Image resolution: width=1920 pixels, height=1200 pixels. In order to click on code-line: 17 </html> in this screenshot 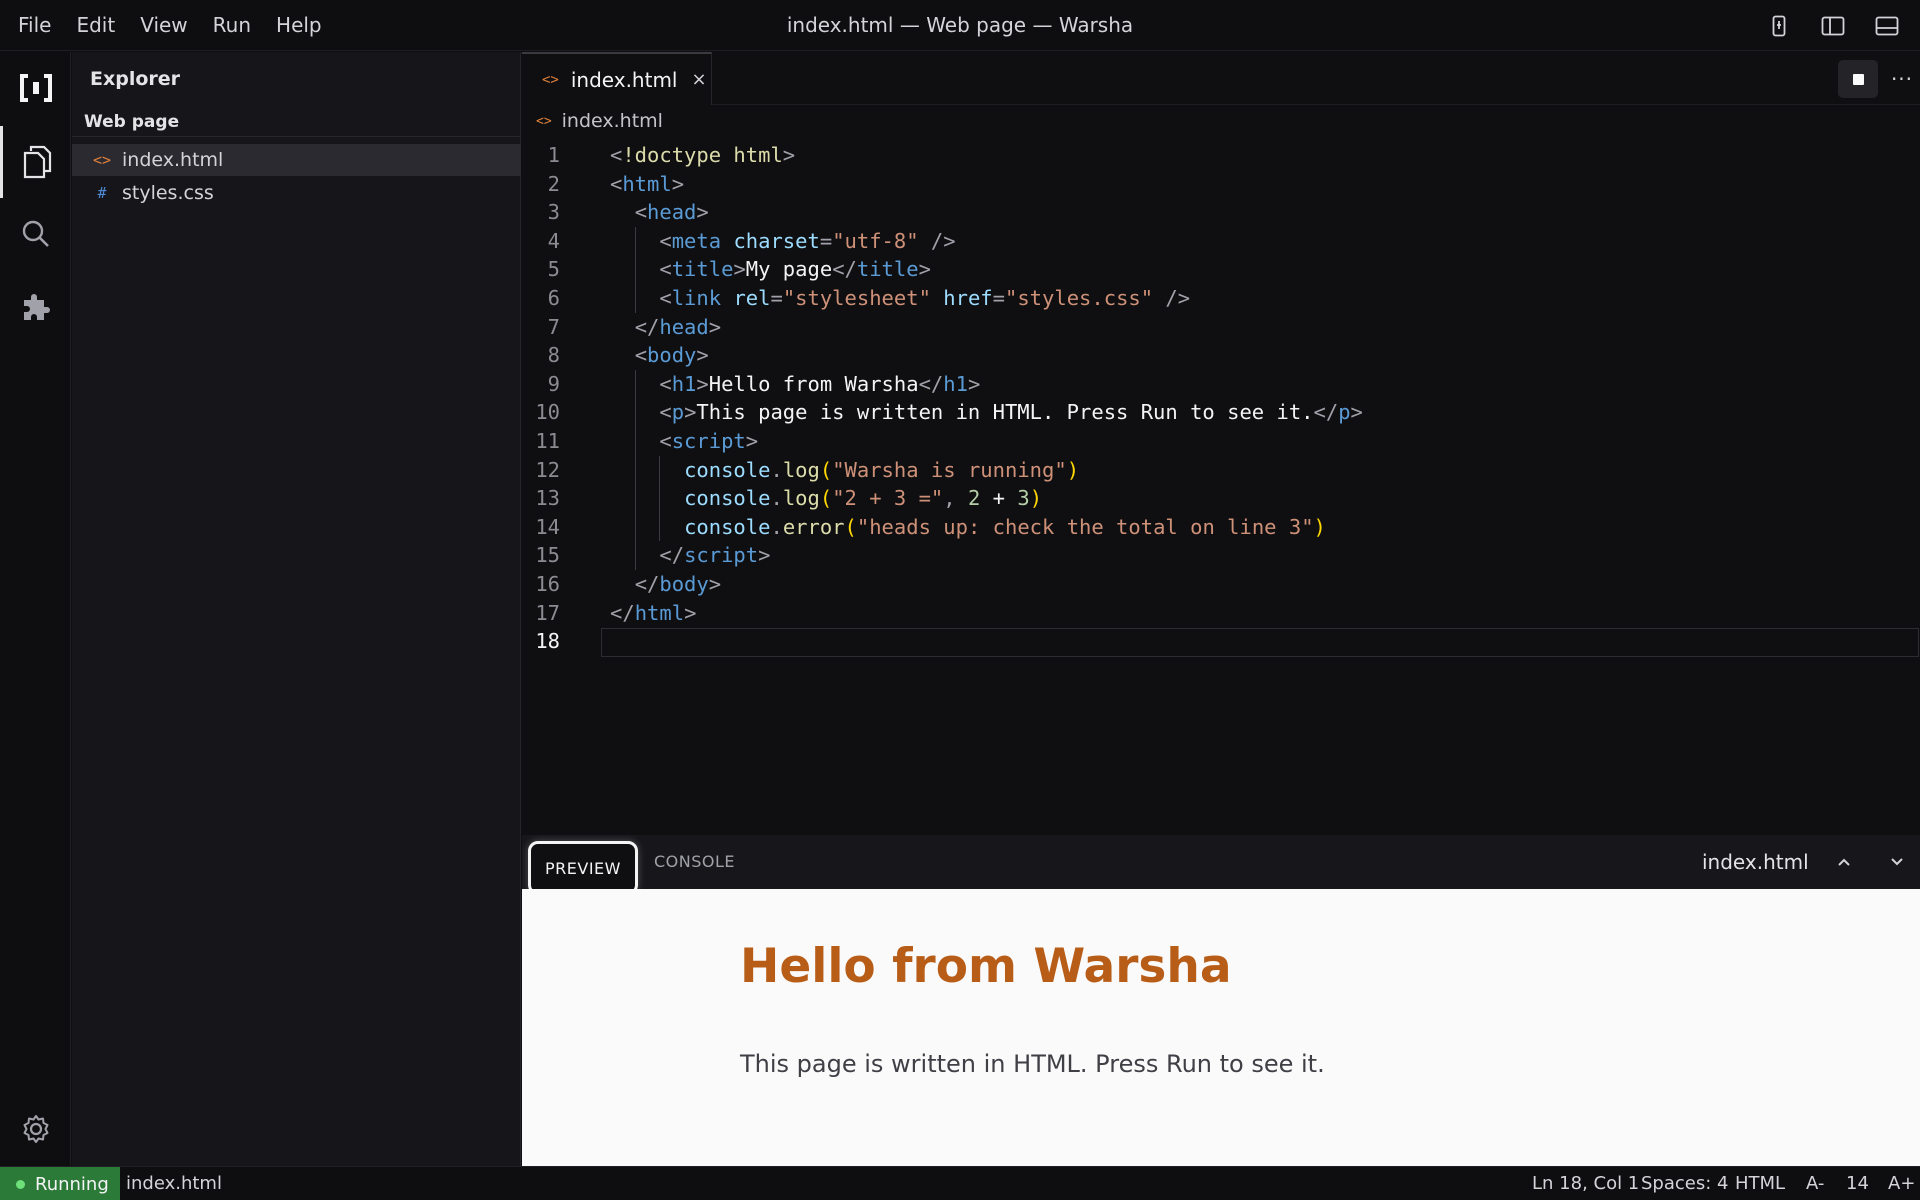, I will do `click(1221, 613)`.